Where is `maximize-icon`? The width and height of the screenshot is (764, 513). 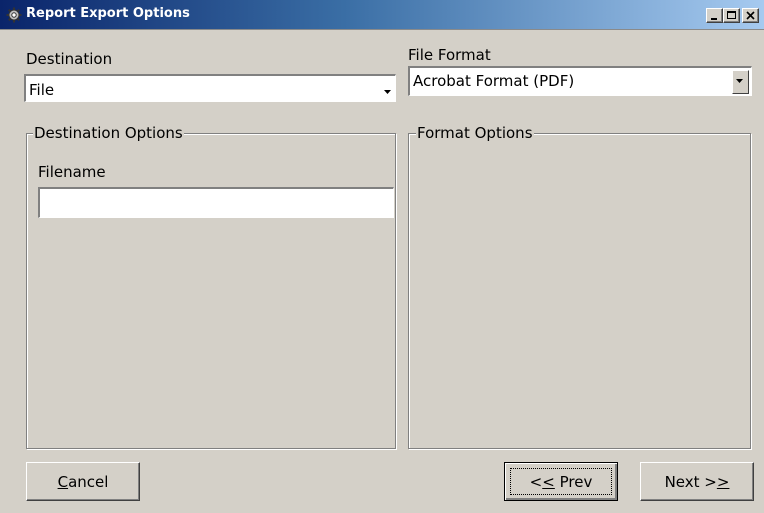 maximize-icon is located at coordinates (731, 15).